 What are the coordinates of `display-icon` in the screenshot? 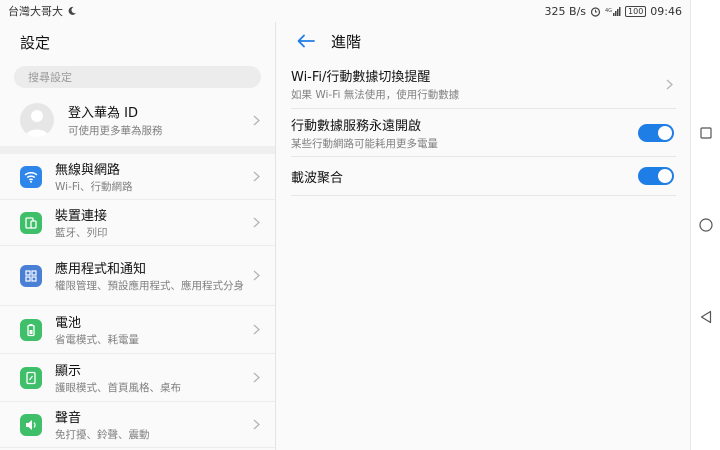 It's located at (31, 377).